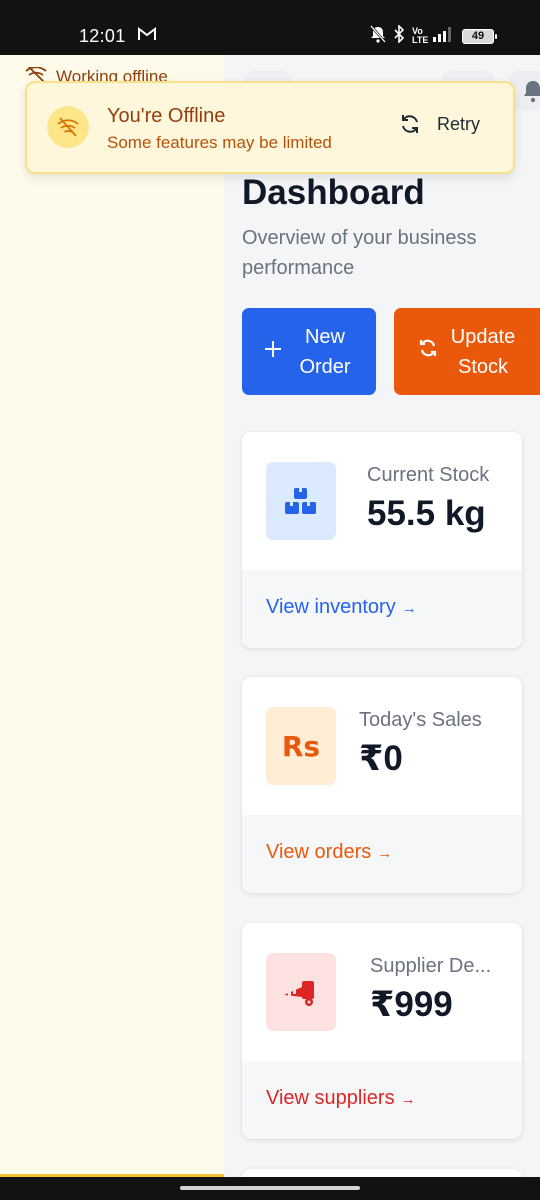 The width and height of the screenshot is (540, 1200). I want to click on sidebar-offline-indicator: Working offline, so click(96, 74).